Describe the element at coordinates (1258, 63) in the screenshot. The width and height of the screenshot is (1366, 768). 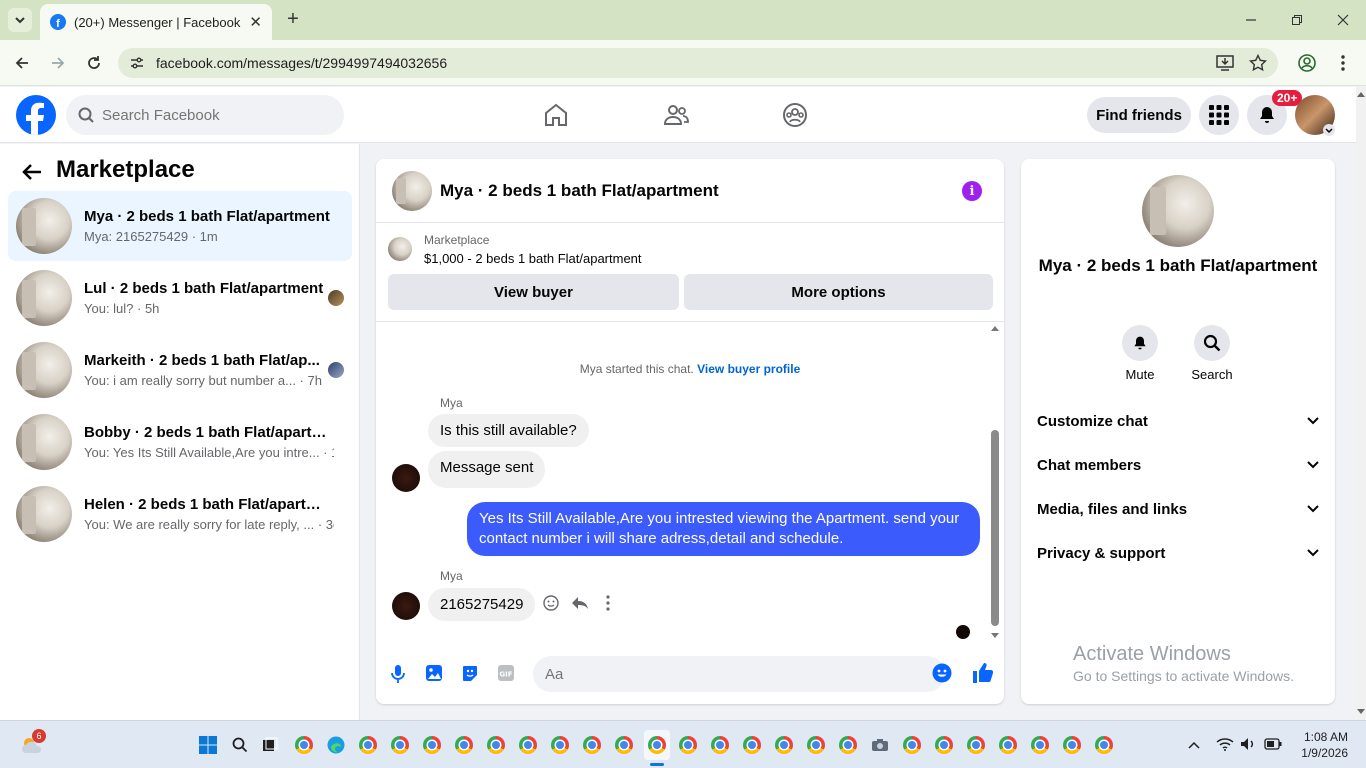
I see `bookmark-star-icon` at that location.